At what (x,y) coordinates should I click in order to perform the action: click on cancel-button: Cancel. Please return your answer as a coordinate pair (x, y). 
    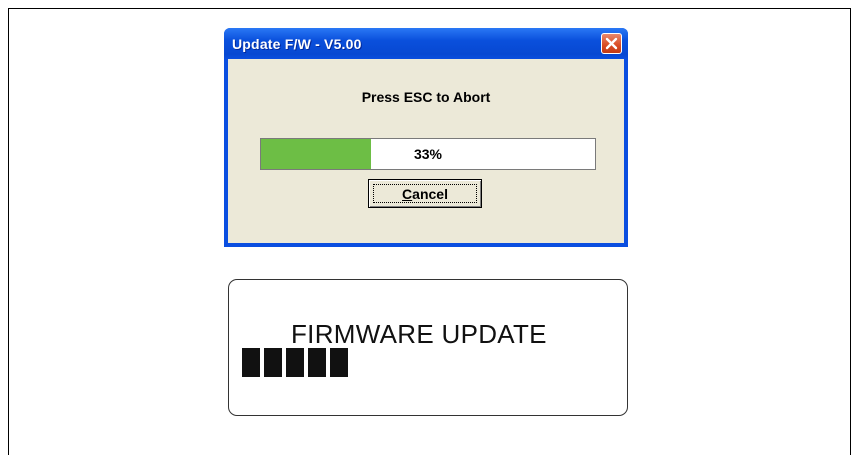
    Looking at the image, I should click on (425, 193).